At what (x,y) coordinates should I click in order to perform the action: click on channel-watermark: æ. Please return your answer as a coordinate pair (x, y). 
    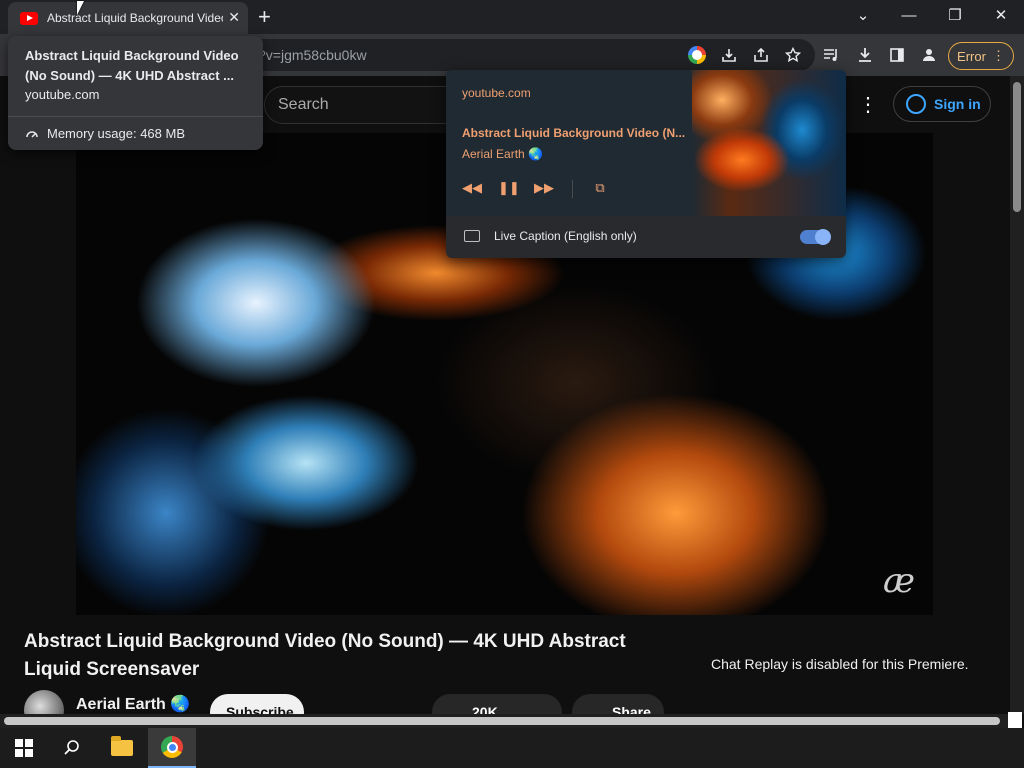
    Looking at the image, I should click on (899, 581).